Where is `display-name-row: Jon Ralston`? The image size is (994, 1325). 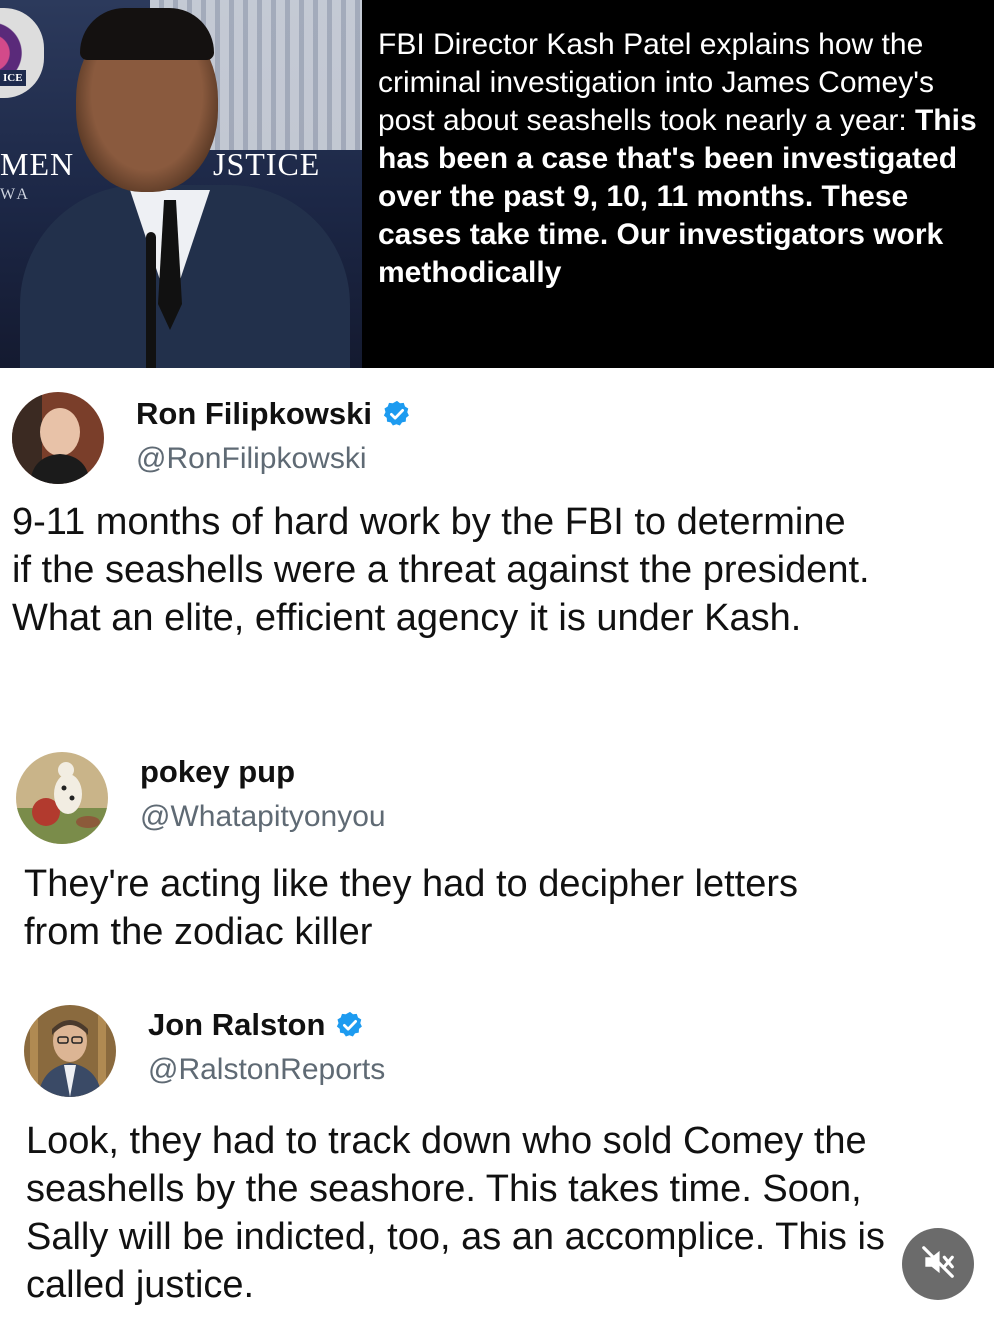
display-name-row: Jon Ralston is located at coordinates (256, 1025).